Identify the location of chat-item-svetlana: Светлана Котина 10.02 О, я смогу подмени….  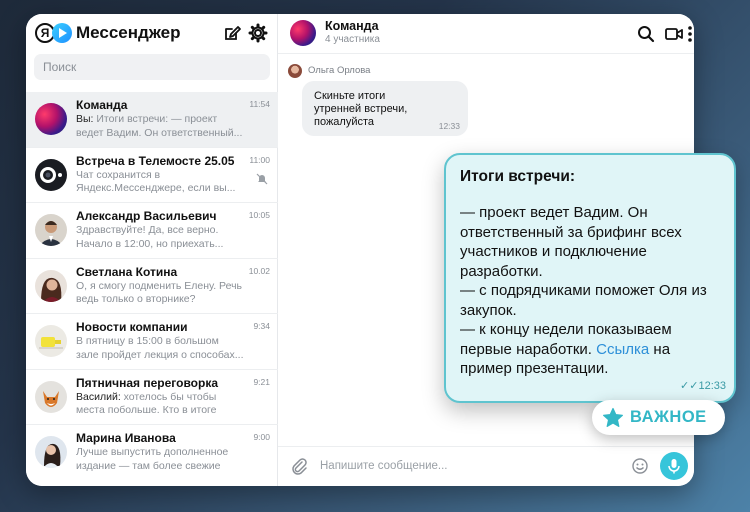
(152, 286).